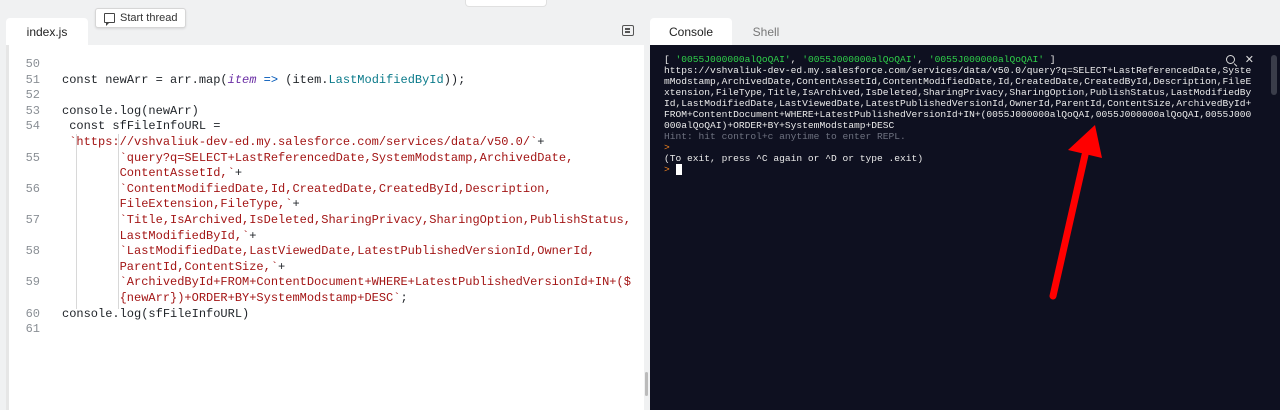  Describe the element at coordinates (1274, 75) in the screenshot. I see `console-scroll-thumb` at that location.